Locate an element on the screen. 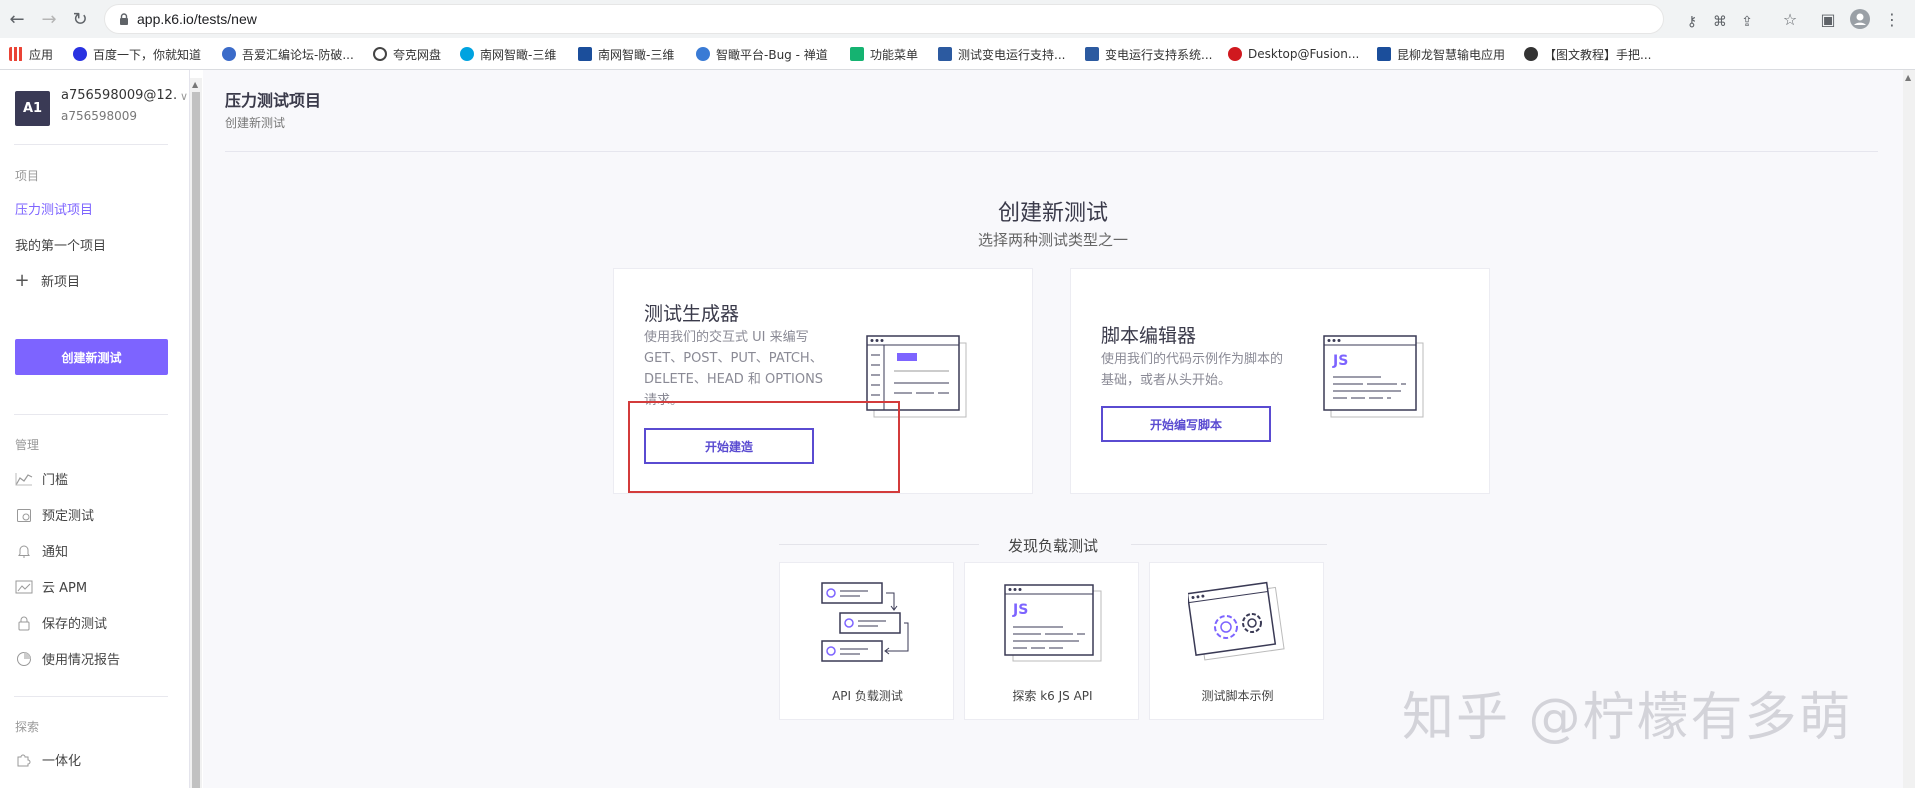  card-title: 测试生成器 is located at coordinates (692, 314).